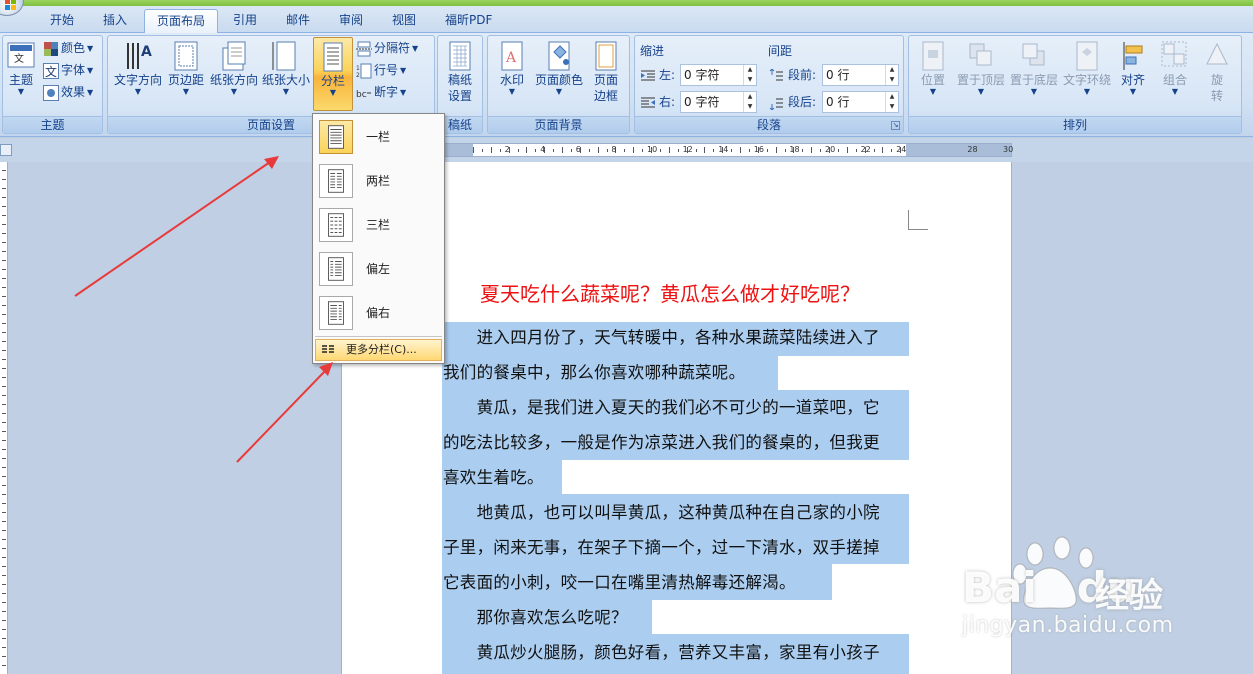 The height and width of the screenshot is (674, 1253). What do you see at coordinates (361, 95) in the screenshot?
I see `svg-text: bc` at bounding box center [361, 95].